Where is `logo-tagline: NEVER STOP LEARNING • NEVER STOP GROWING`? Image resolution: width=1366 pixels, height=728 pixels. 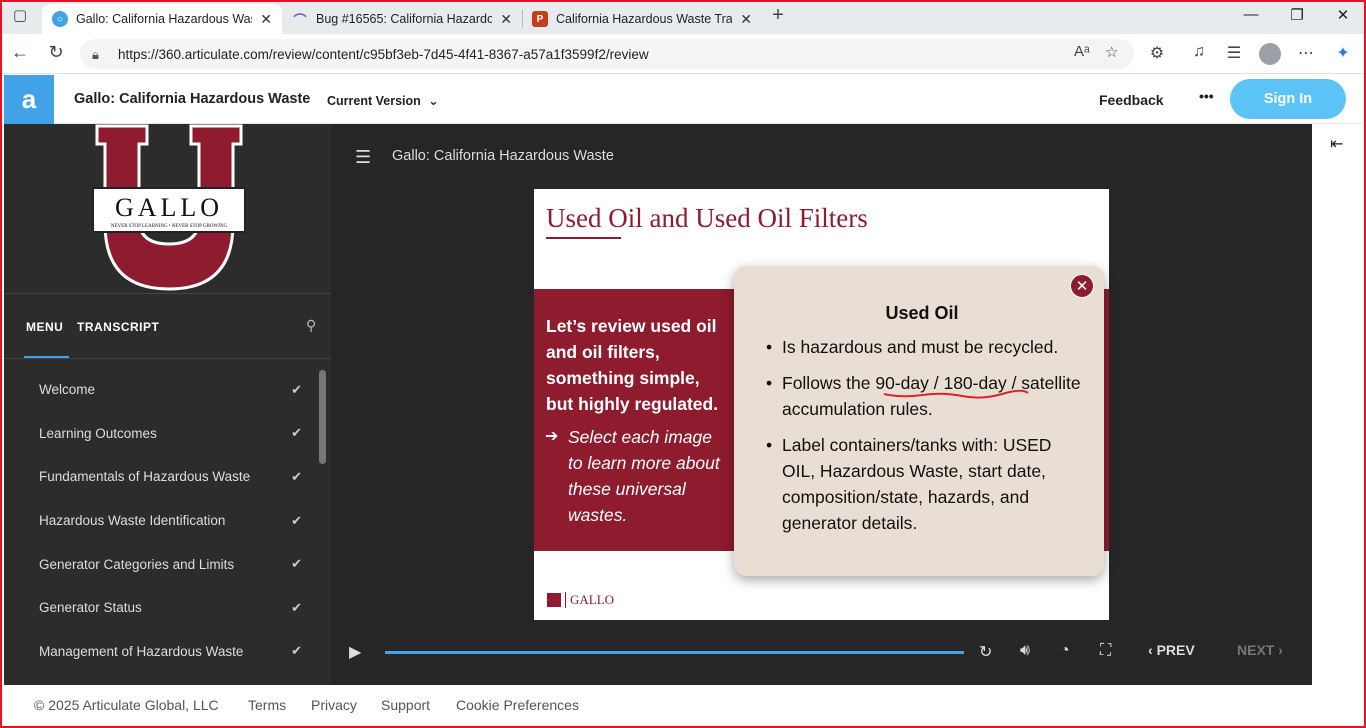 logo-tagline: NEVER STOP LEARNING • NEVER STOP GROWING is located at coordinates (169, 226).